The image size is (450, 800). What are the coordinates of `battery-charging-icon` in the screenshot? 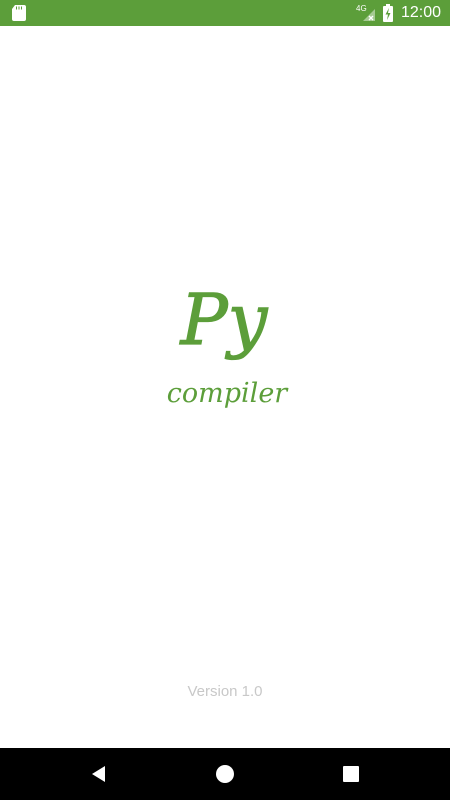 It's located at (388, 13).